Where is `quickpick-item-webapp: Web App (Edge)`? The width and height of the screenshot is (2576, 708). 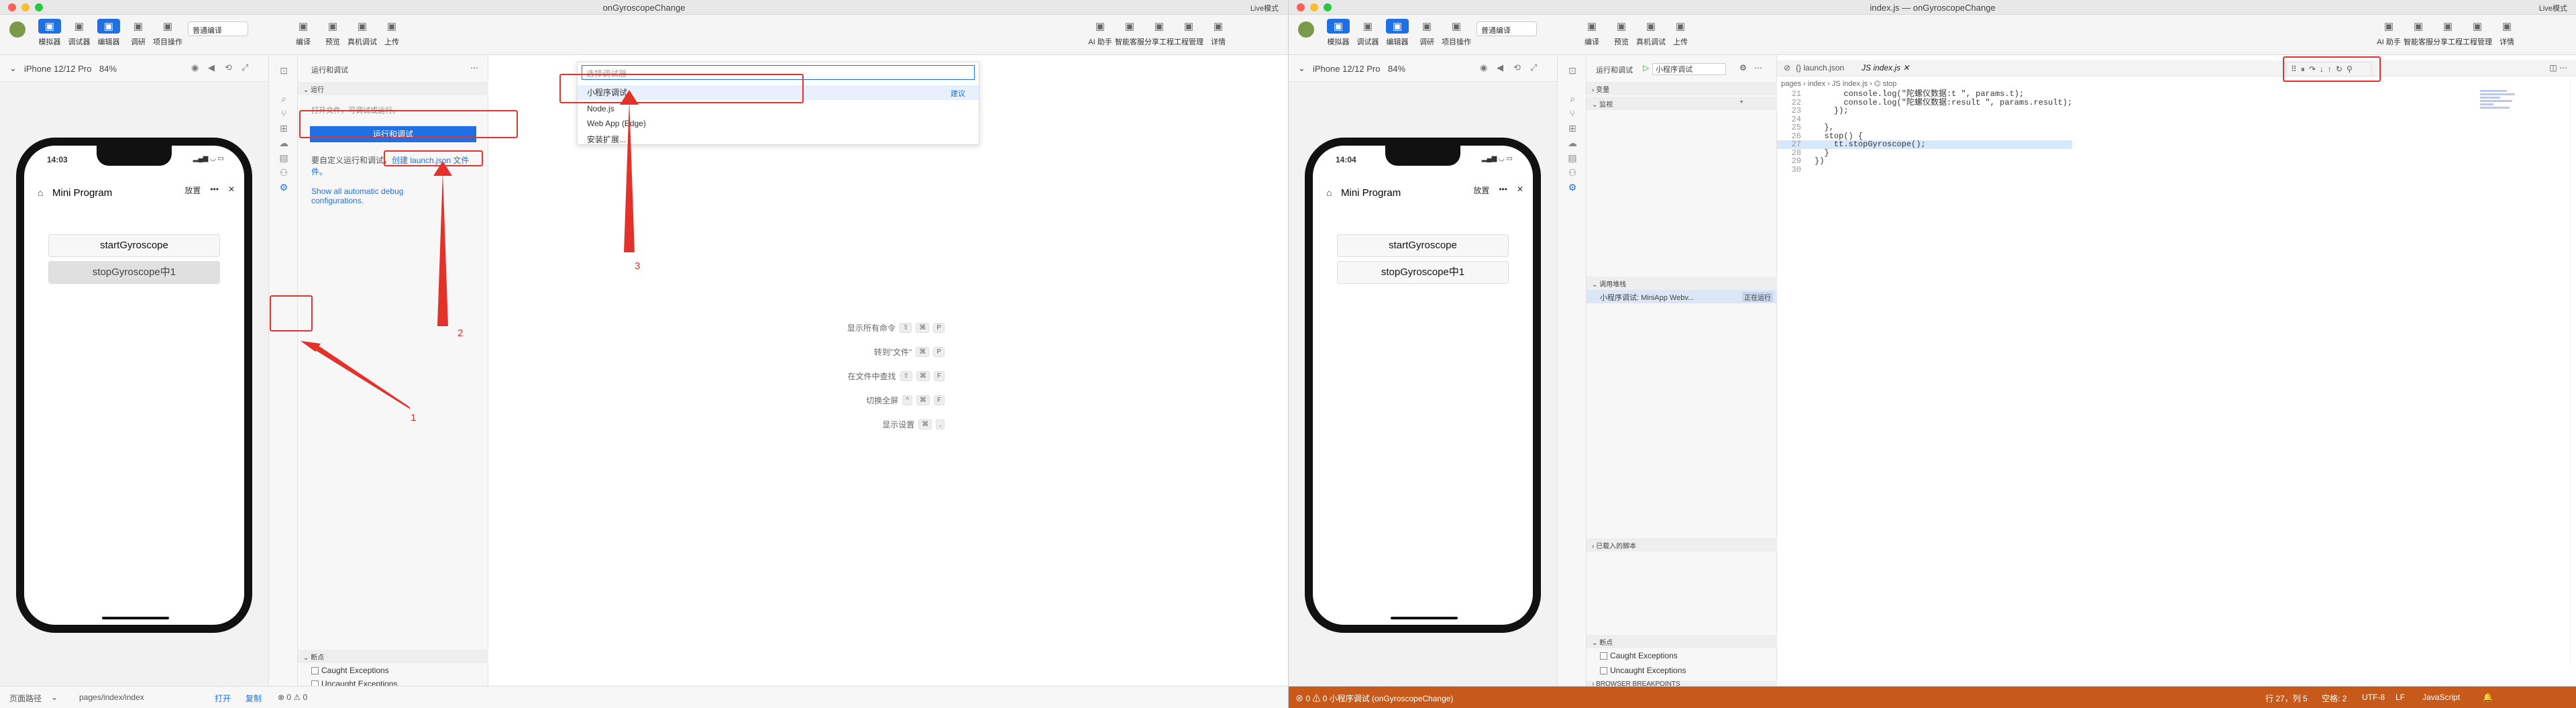
quickpick-item-webapp: Web App (Edge) is located at coordinates (616, 123).